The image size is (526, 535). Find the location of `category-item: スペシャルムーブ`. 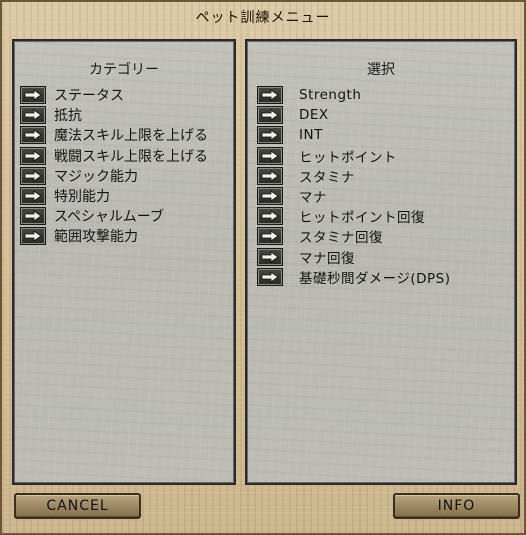

category-item: スペシャルムーブ is located at coordinates (127, 216).